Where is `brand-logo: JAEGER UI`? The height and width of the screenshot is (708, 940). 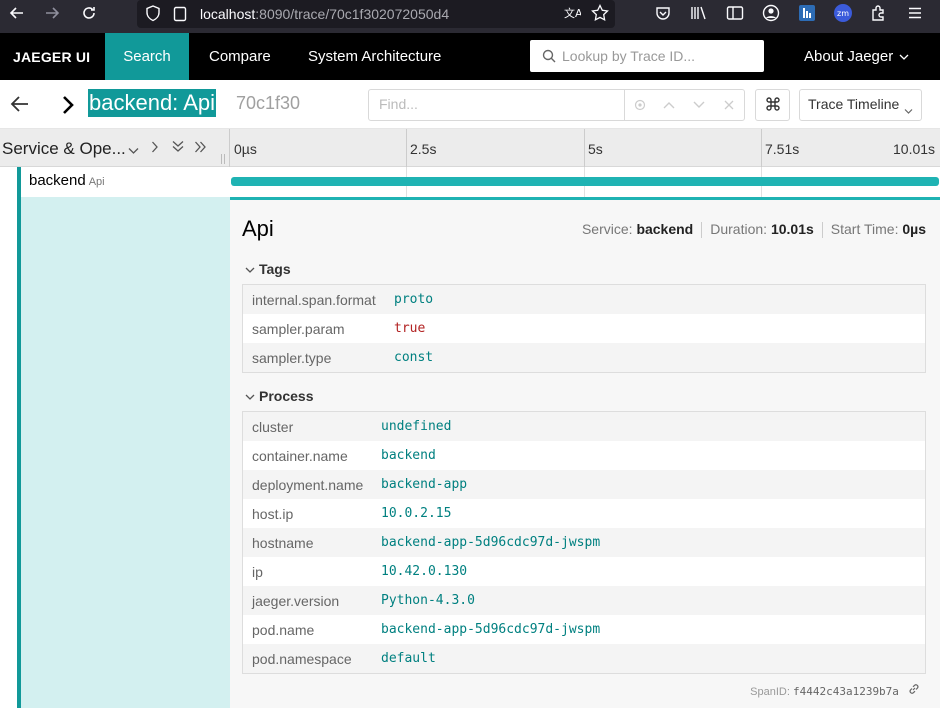
brand-logo: JAEGER UI is located at coordinates (51, 56).